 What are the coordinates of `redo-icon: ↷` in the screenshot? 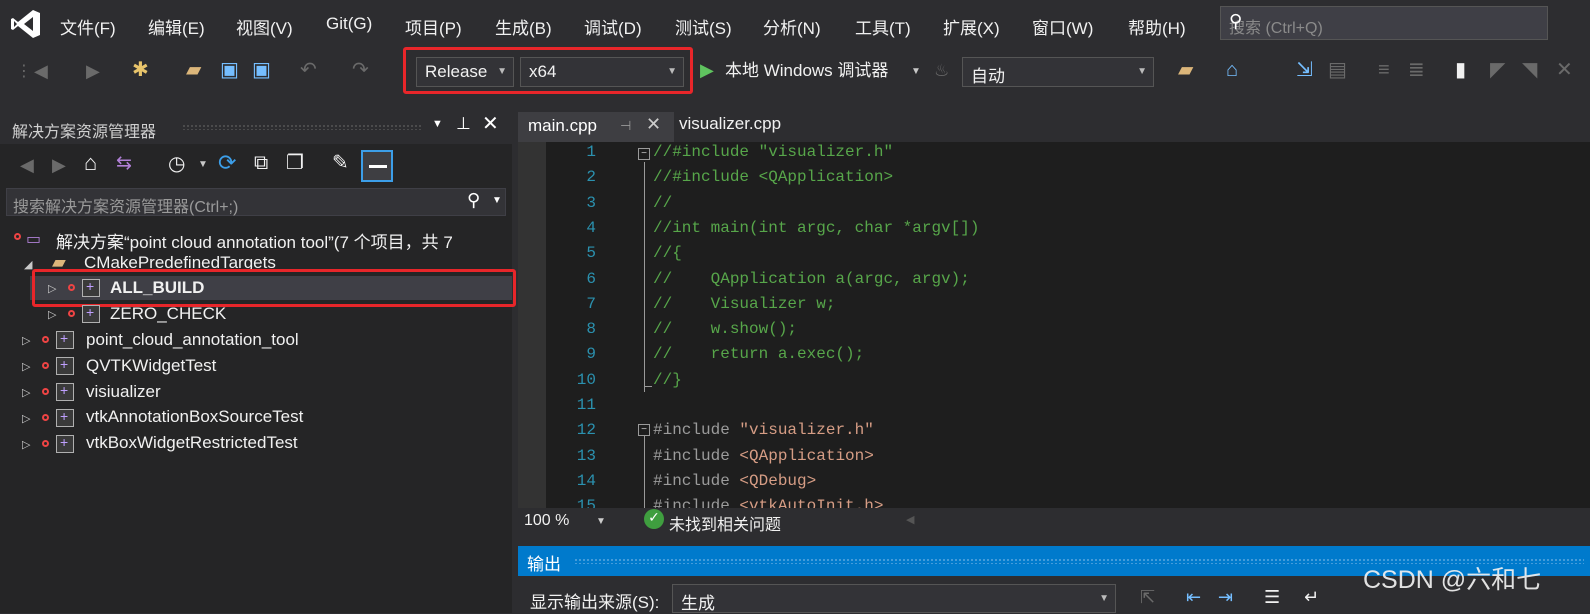 It's located at (360, 70).